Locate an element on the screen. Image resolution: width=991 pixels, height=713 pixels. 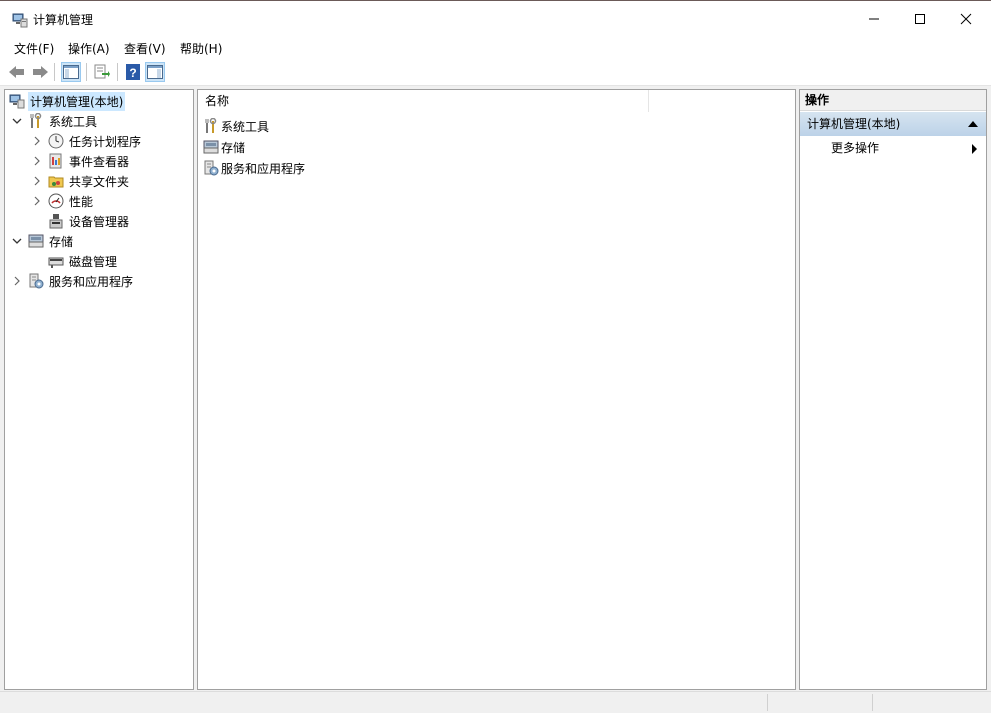
submenu-arrow-icon is located at coordinates (974, 149).